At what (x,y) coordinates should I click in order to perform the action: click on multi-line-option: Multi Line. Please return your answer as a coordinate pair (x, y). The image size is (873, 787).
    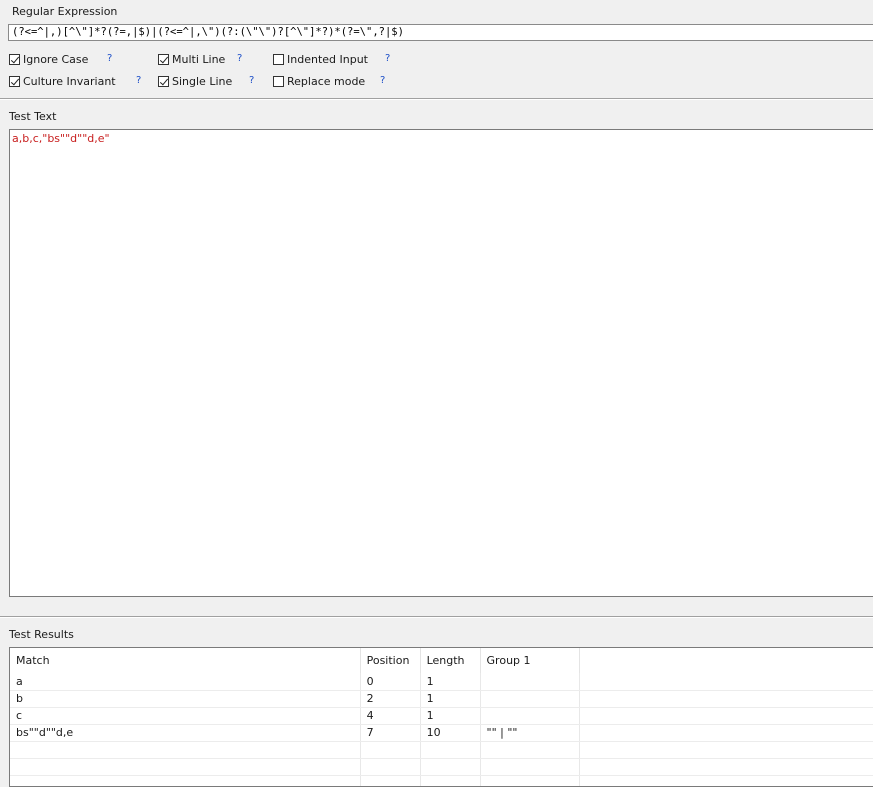
    Looking at the image, I should click on (191, 59).